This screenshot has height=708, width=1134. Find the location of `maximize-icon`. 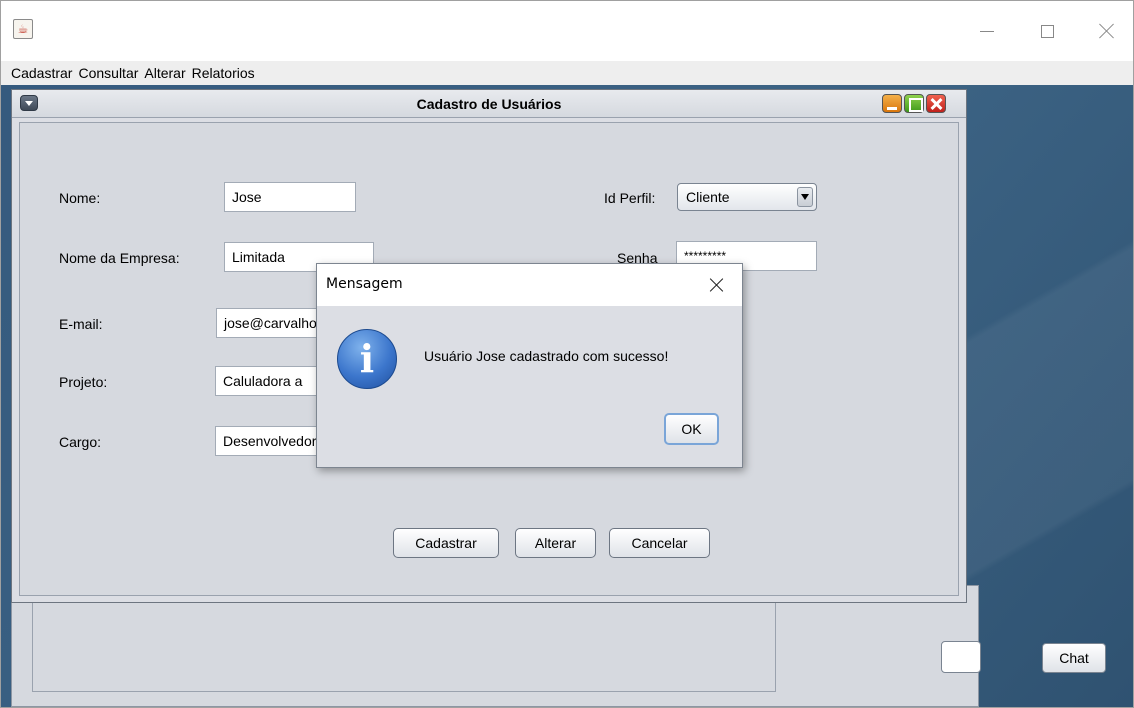

maximize-icon is located at coordinates (1047, 31).